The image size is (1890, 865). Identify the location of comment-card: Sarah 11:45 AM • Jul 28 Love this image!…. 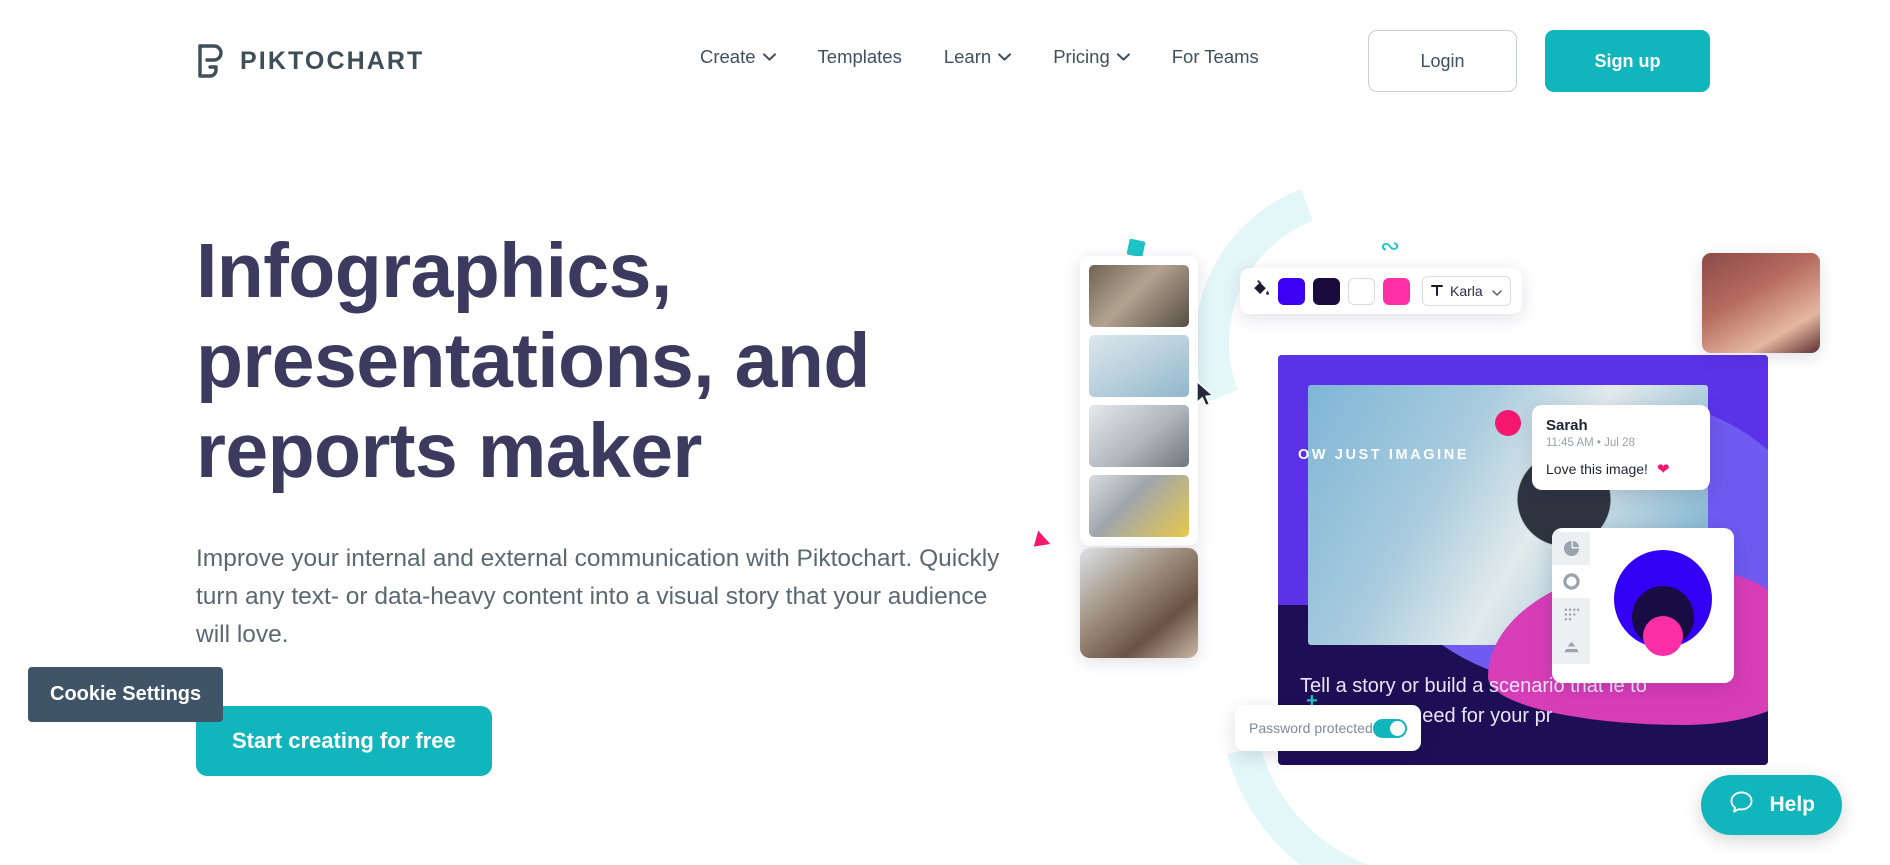
(1621, 447).